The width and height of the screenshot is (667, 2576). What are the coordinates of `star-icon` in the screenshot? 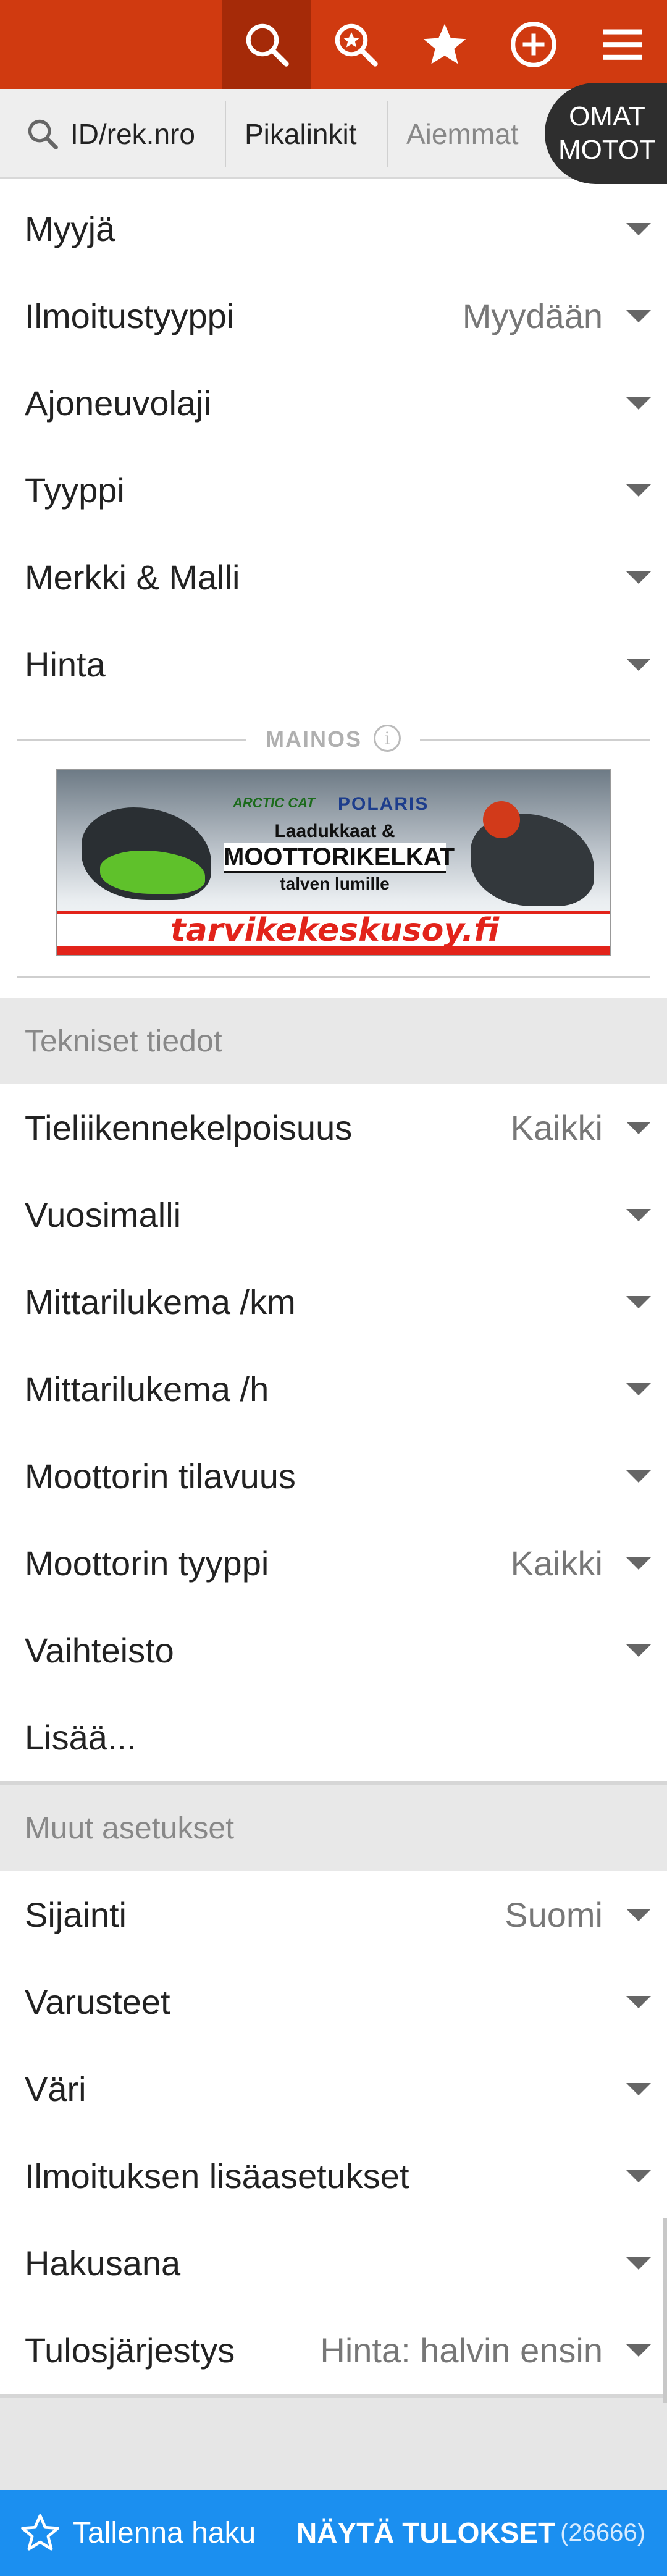 It's located at (444, 43).